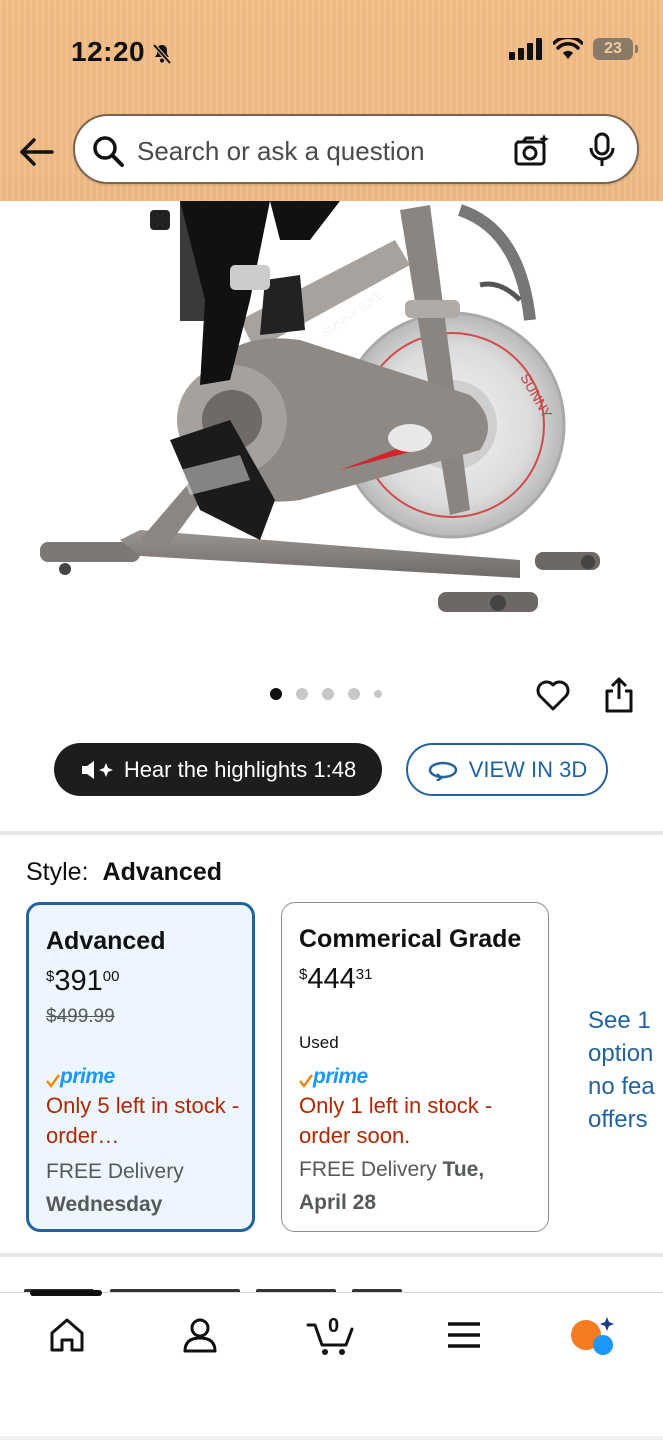 The width and height of the screenshot is (663, 1441). I want to click on wifi-icon, so click(568, 48).